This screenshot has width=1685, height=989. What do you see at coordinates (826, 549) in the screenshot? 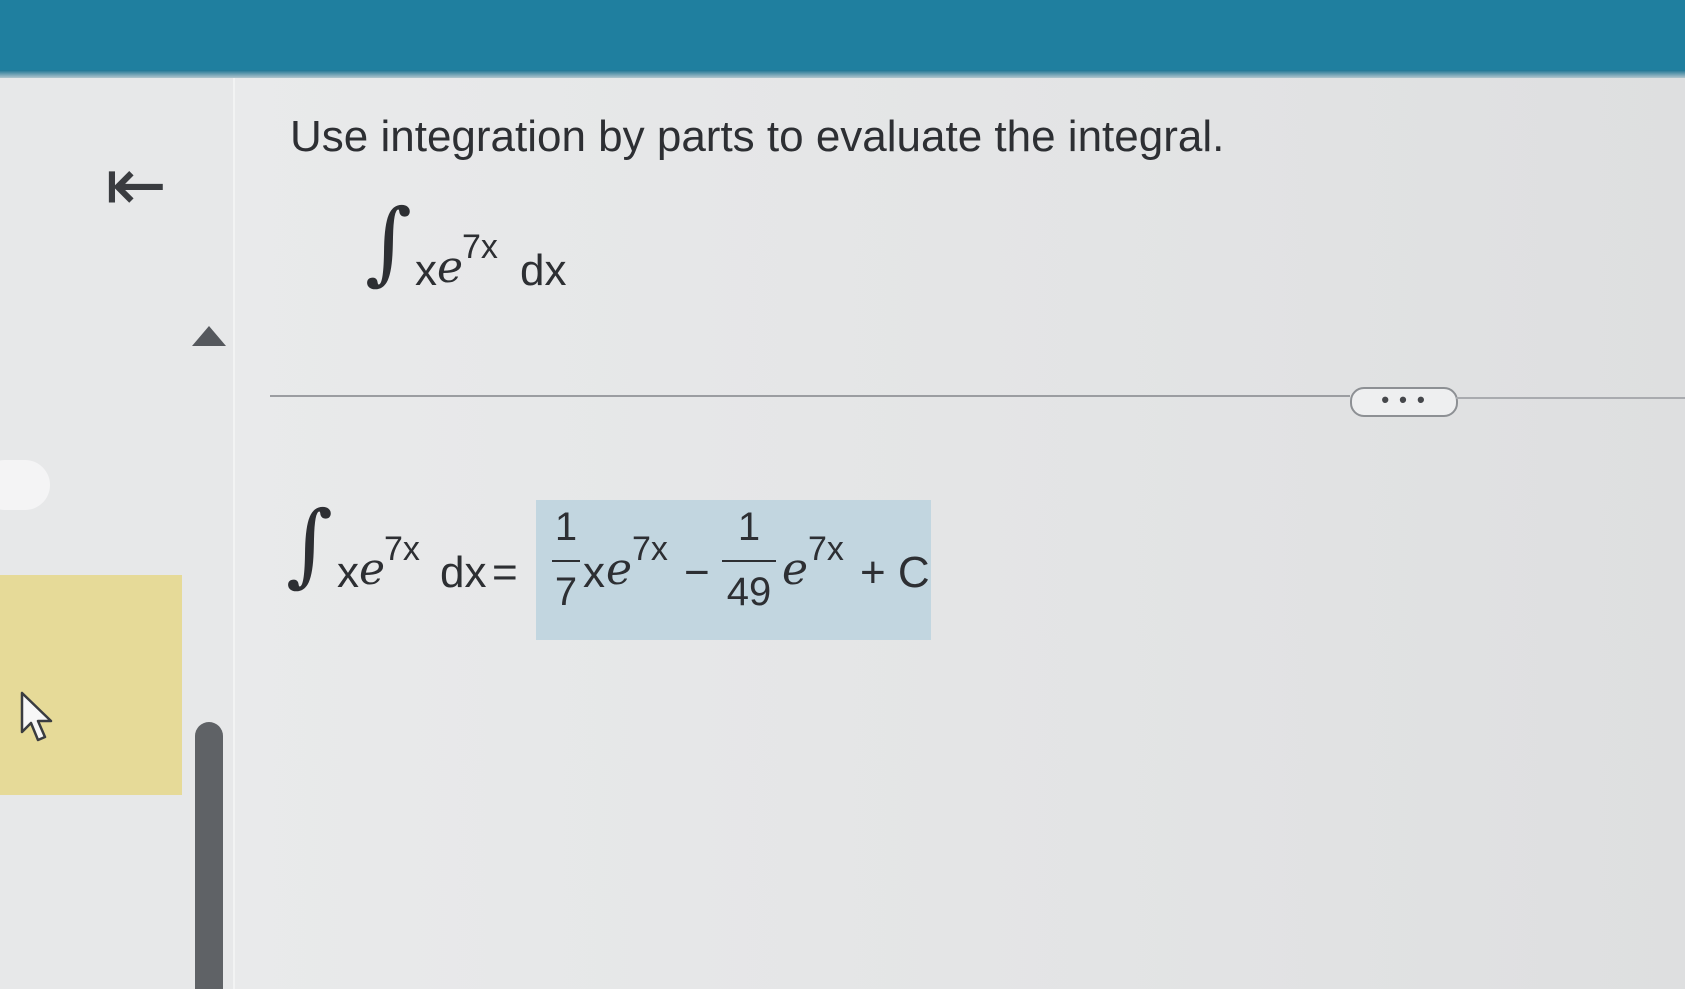
I see `term2-exponent: 7x` at bounding box center [826, 549].